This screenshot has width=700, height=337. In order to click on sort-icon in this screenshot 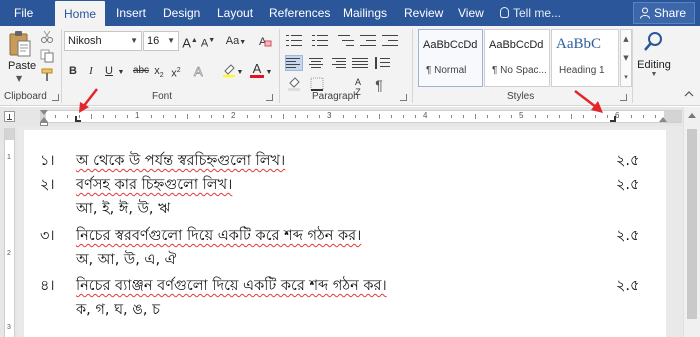, I will do `click(359, 63)`.